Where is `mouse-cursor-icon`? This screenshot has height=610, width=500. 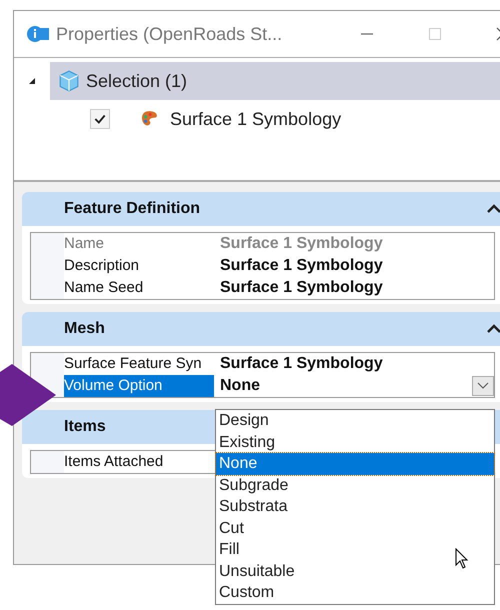
mouse-cursor-icon is located at coordinates (462, 559).